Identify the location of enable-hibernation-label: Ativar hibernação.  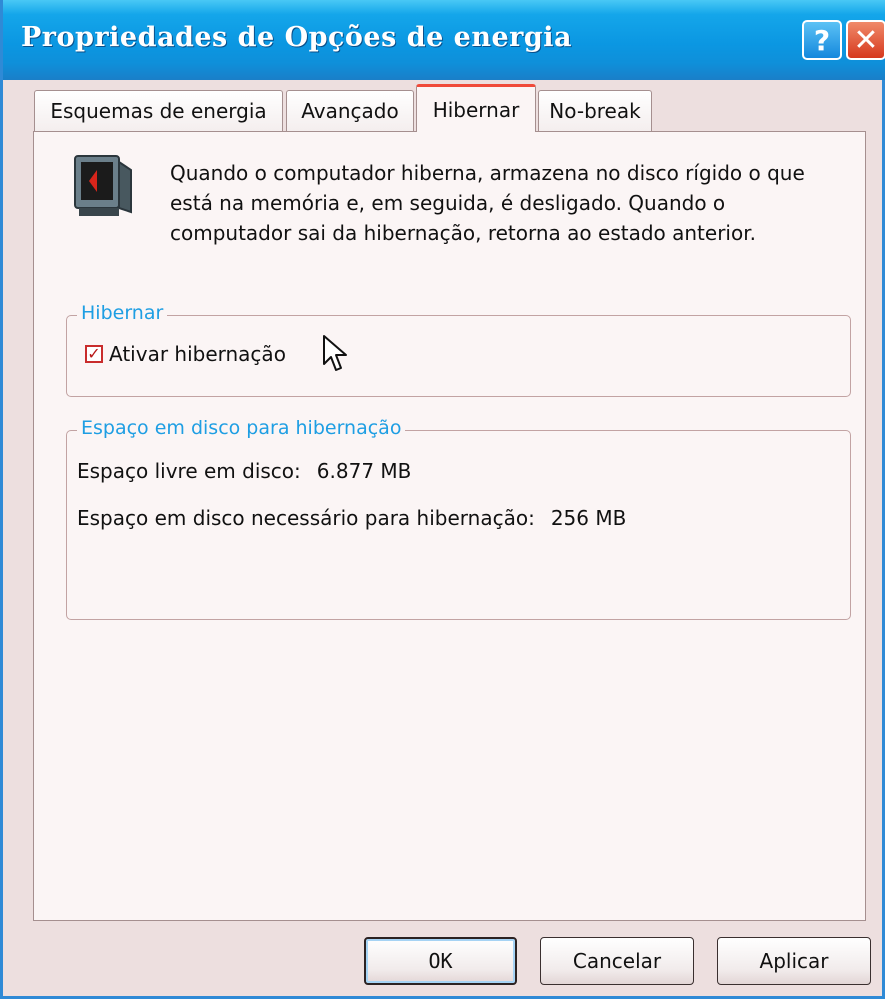
(197, 354).